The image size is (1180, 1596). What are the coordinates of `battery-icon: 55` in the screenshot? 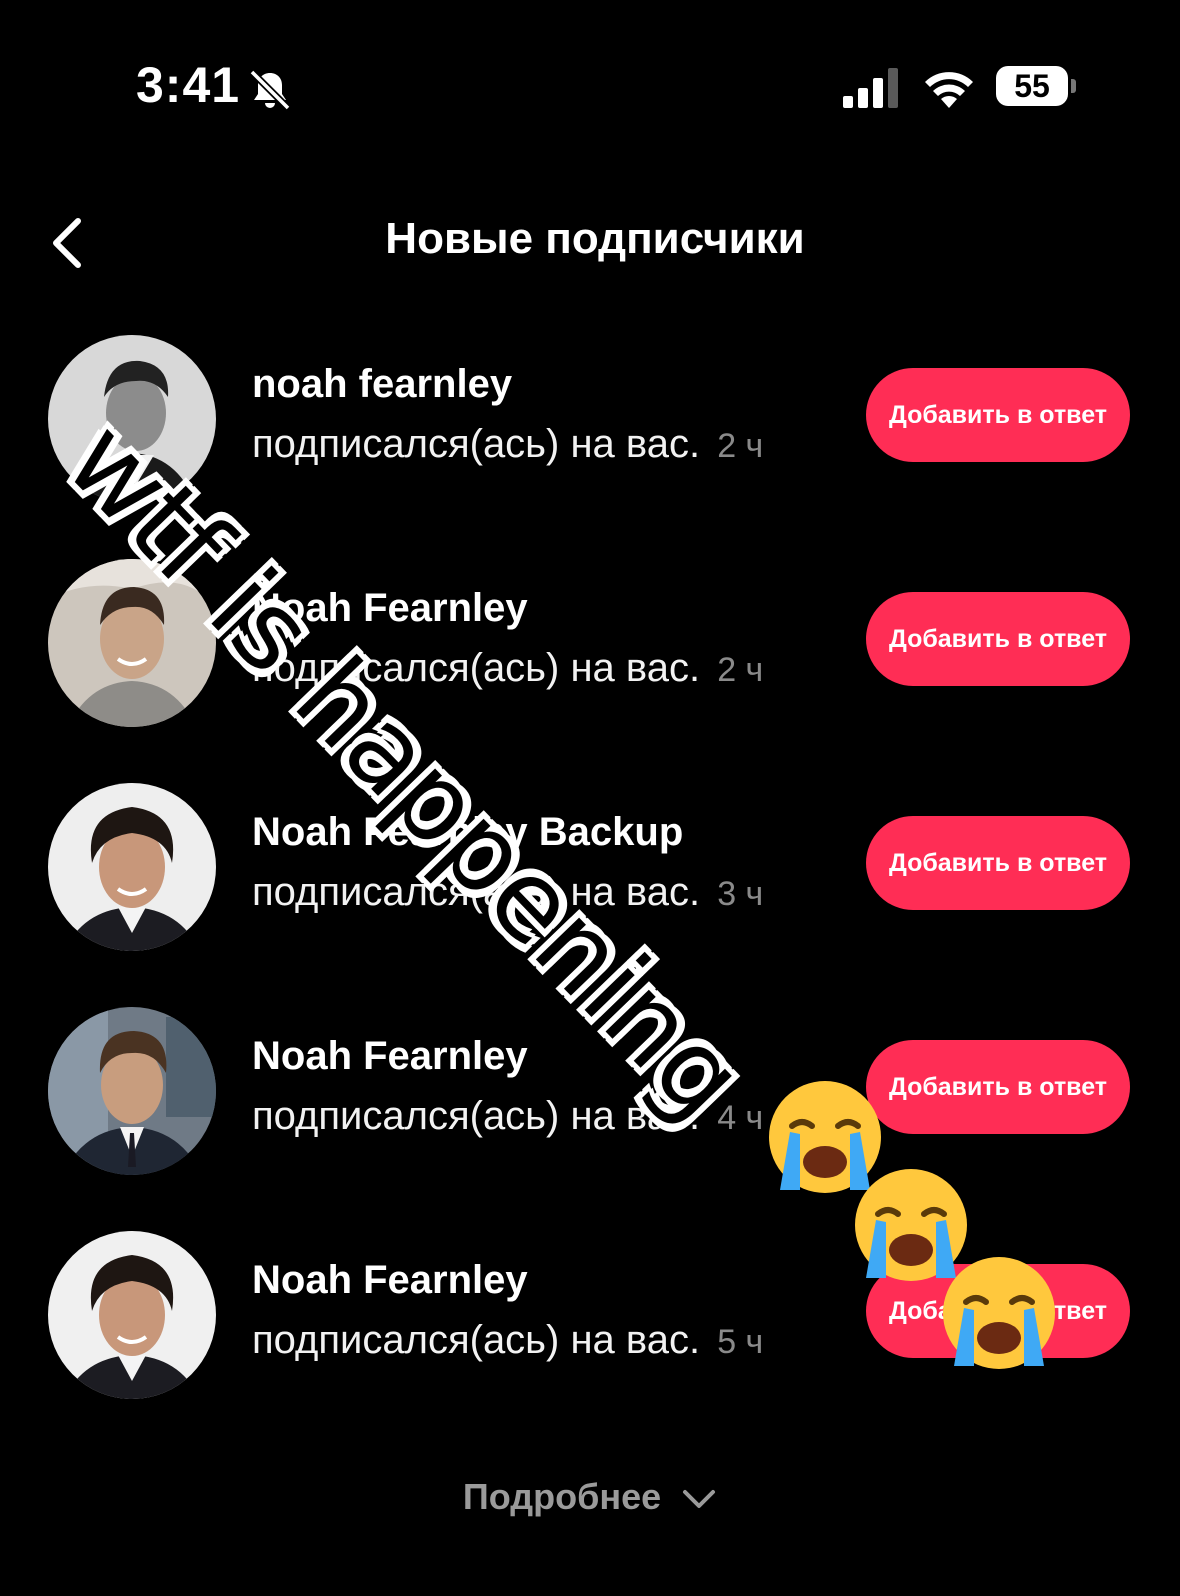 It's located at (1036, 87).